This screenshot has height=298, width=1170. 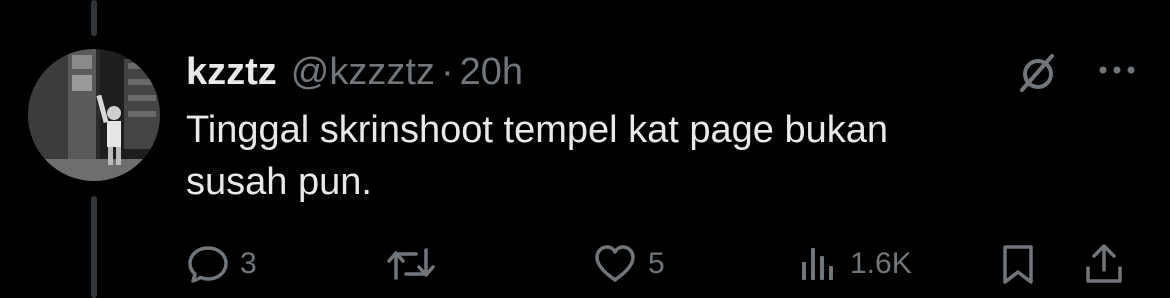 What do you see at coordinates (1117, 70) in the screenshot?
I see `more-options-icon` at bounding box center [1117, 70].